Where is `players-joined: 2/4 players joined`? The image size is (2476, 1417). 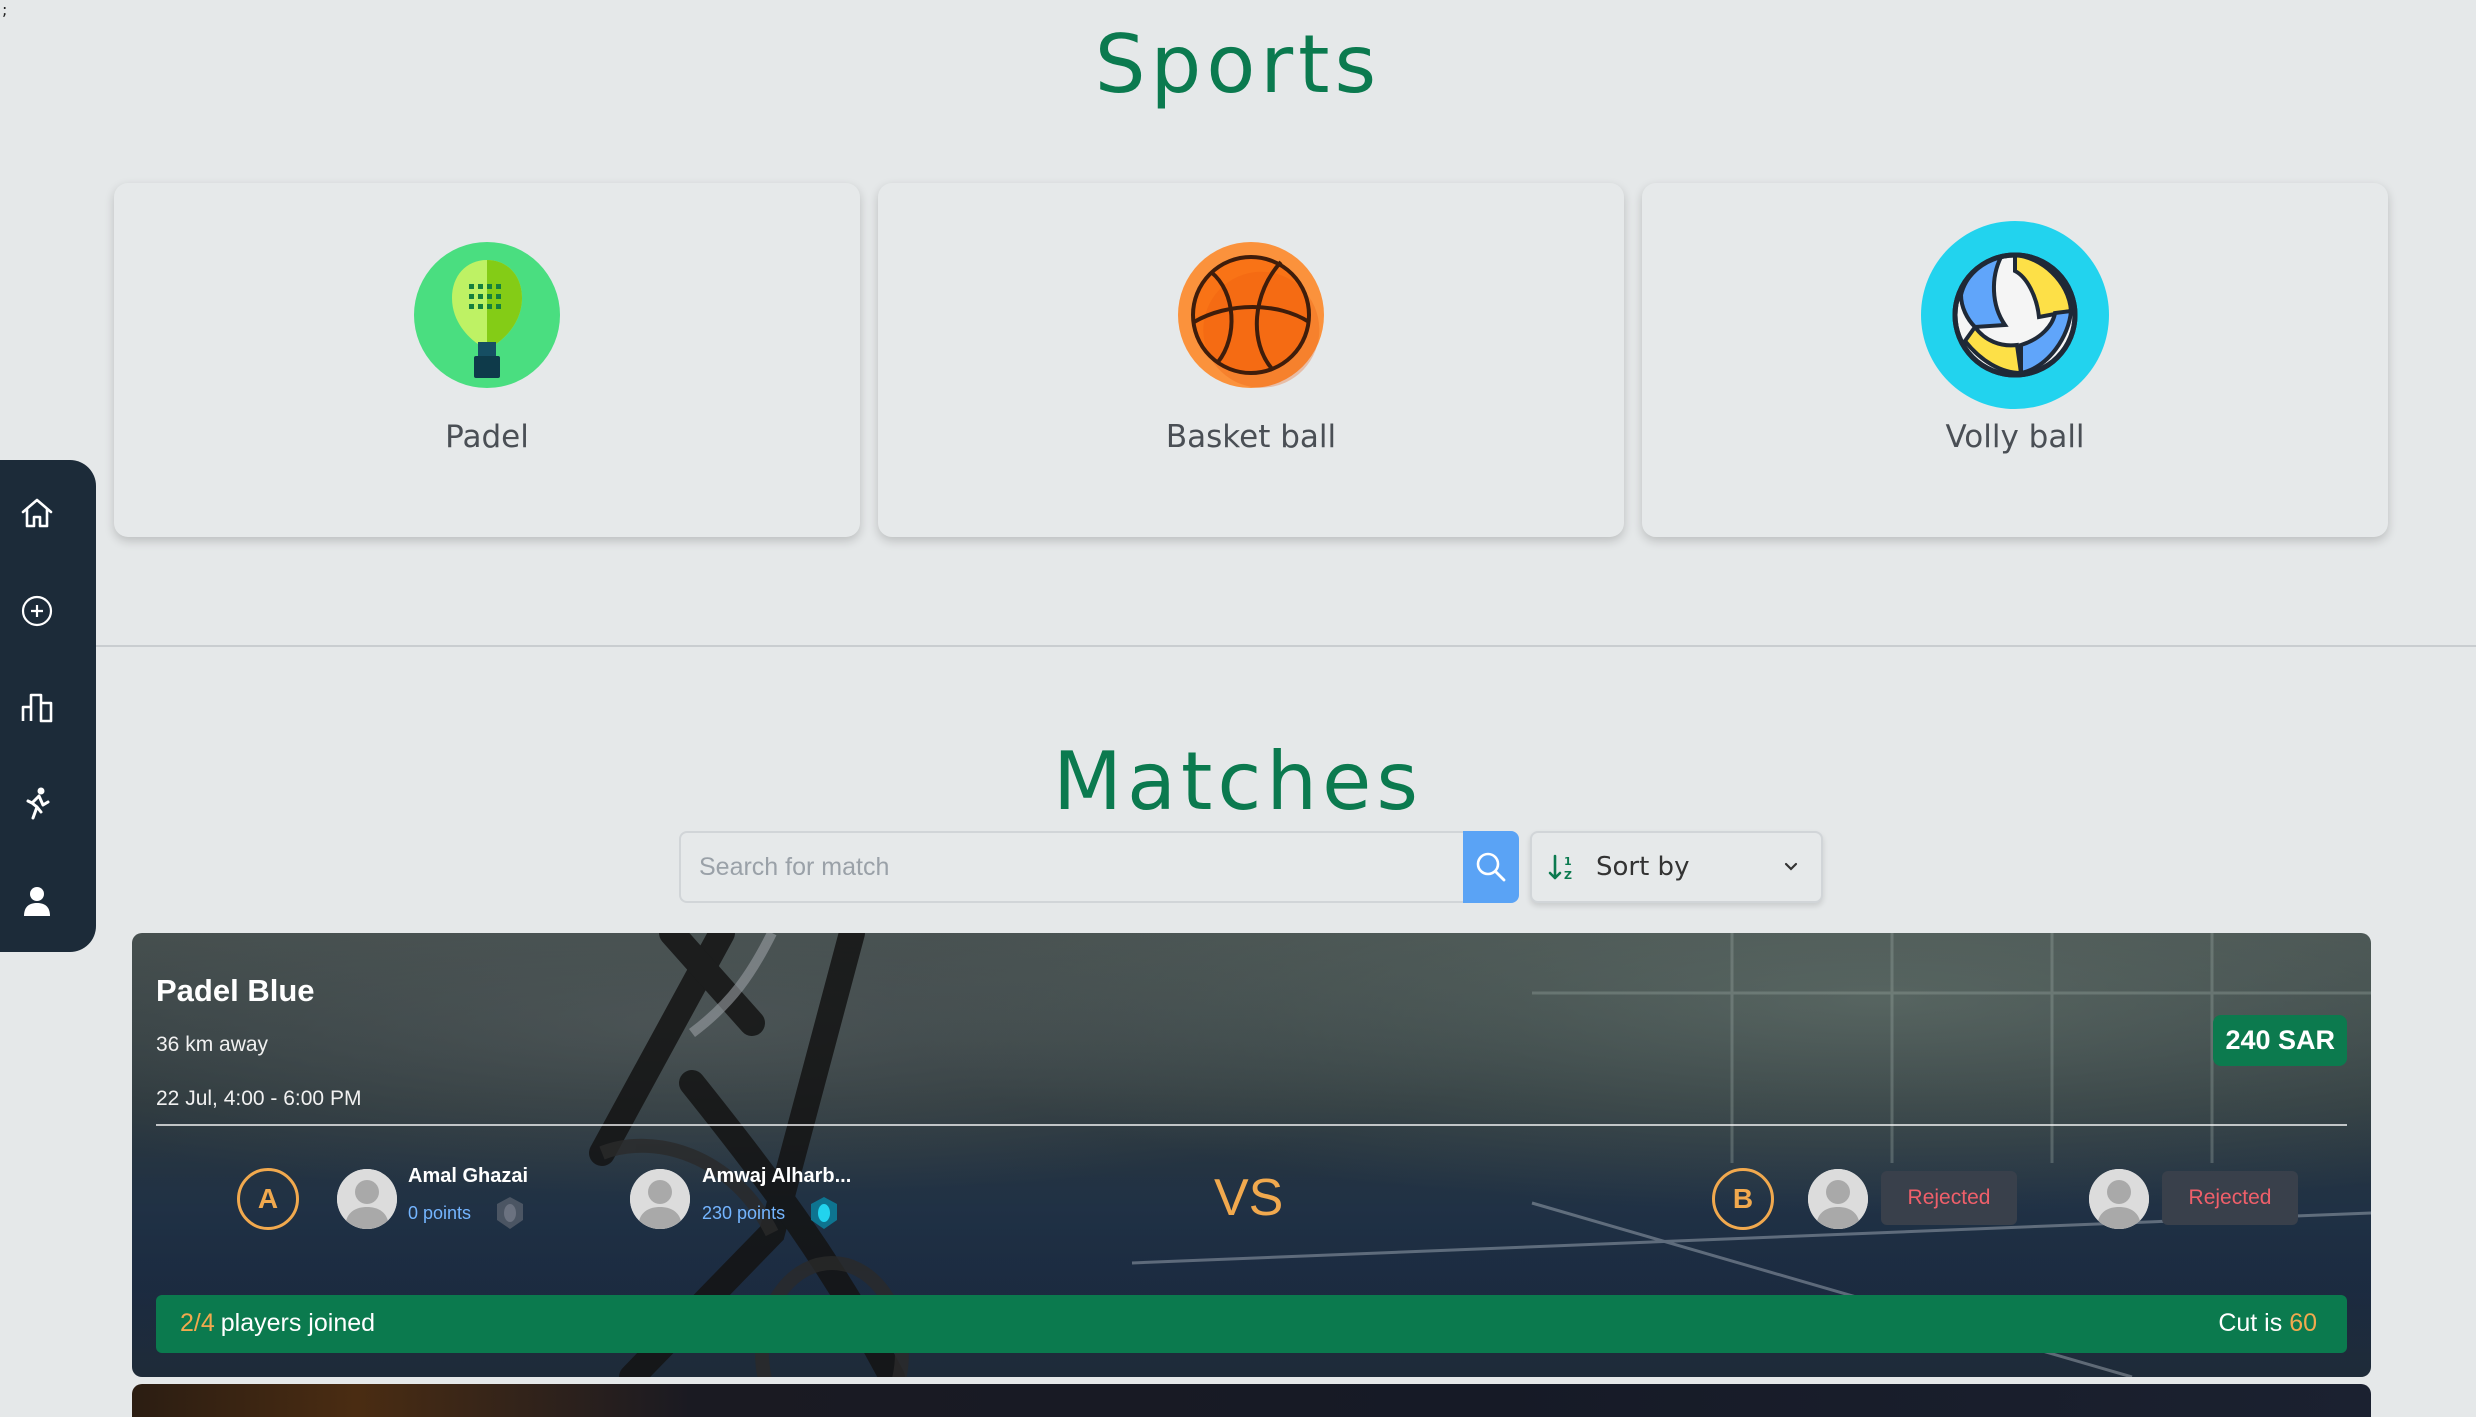
players-joined: 2/4 players joined is located at coordinates (277, 1323).